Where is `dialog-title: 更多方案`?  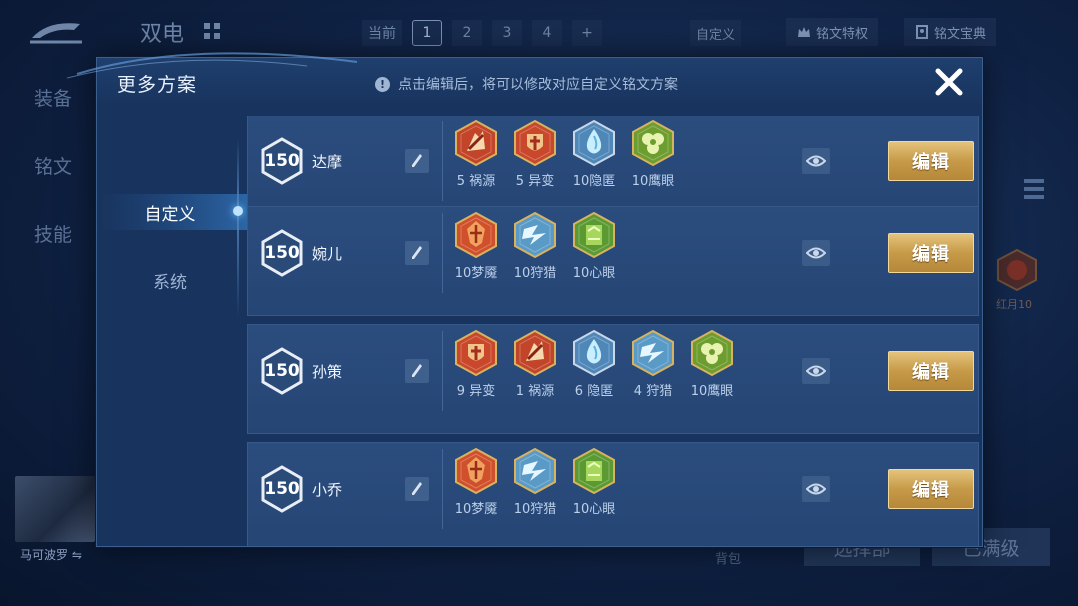
dialog-title: 更多方案 is located at coordinates (157, 85).